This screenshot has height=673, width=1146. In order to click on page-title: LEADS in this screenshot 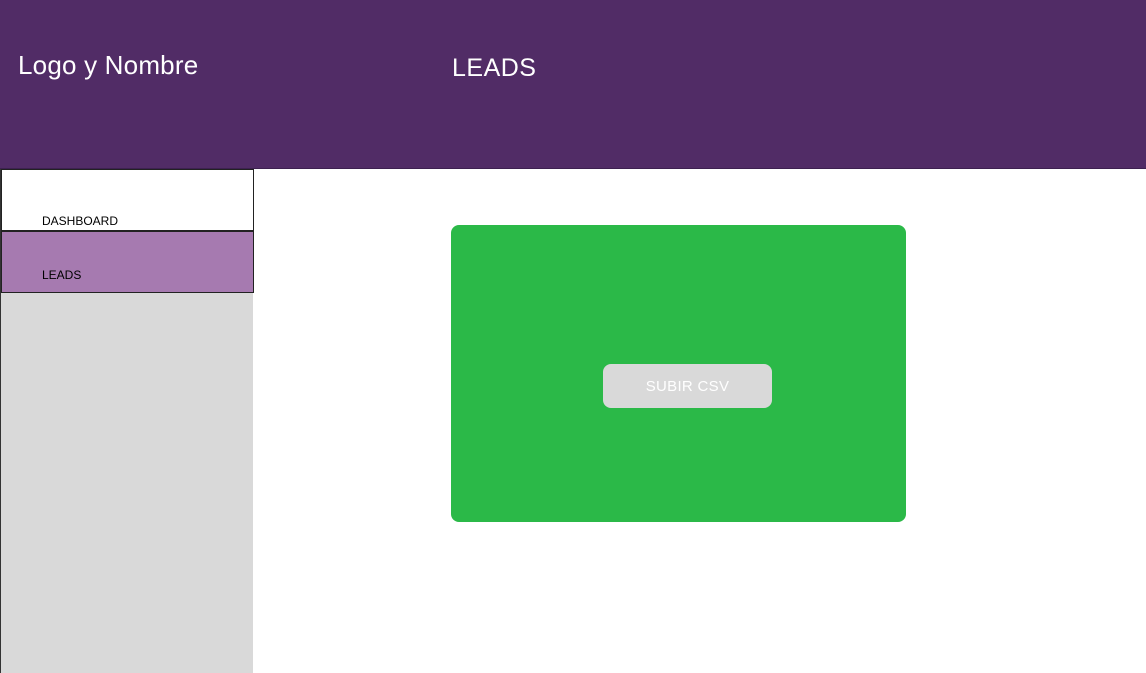, I will do `click(494, 68)`.